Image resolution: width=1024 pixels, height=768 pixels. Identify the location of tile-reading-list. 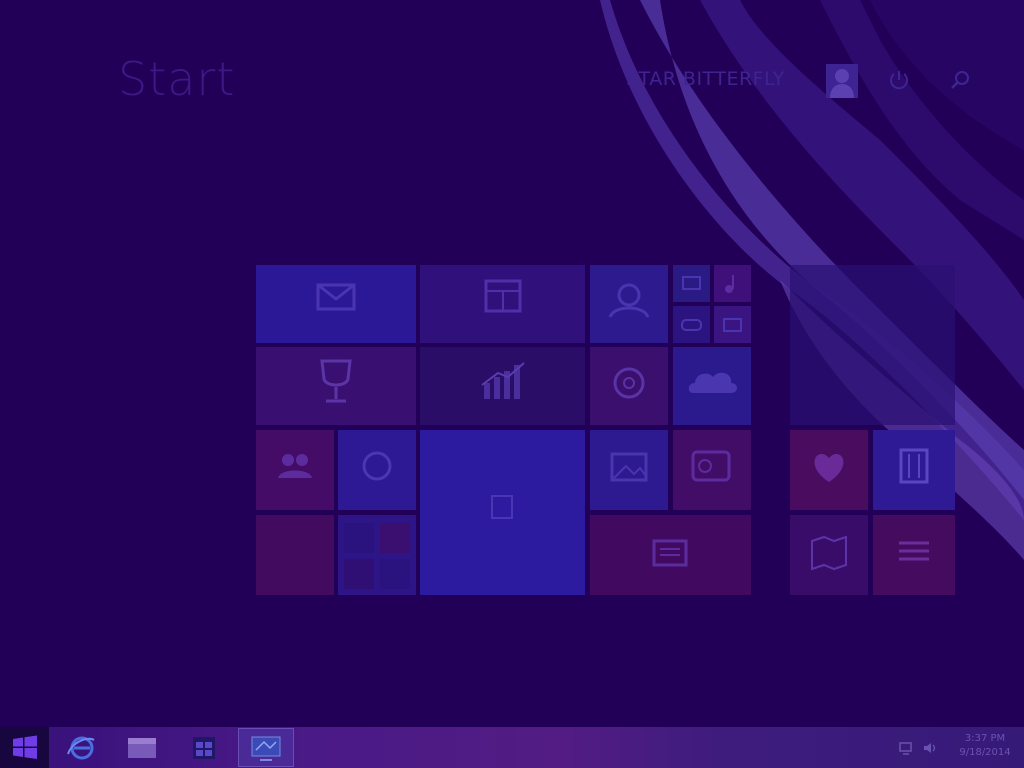
(914, 555).